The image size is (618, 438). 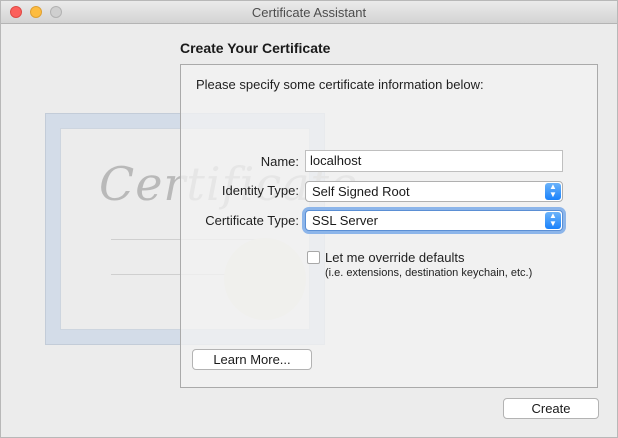 I want to click on certificate-type-label: Certificate Type:, so click(x=252, y=220).